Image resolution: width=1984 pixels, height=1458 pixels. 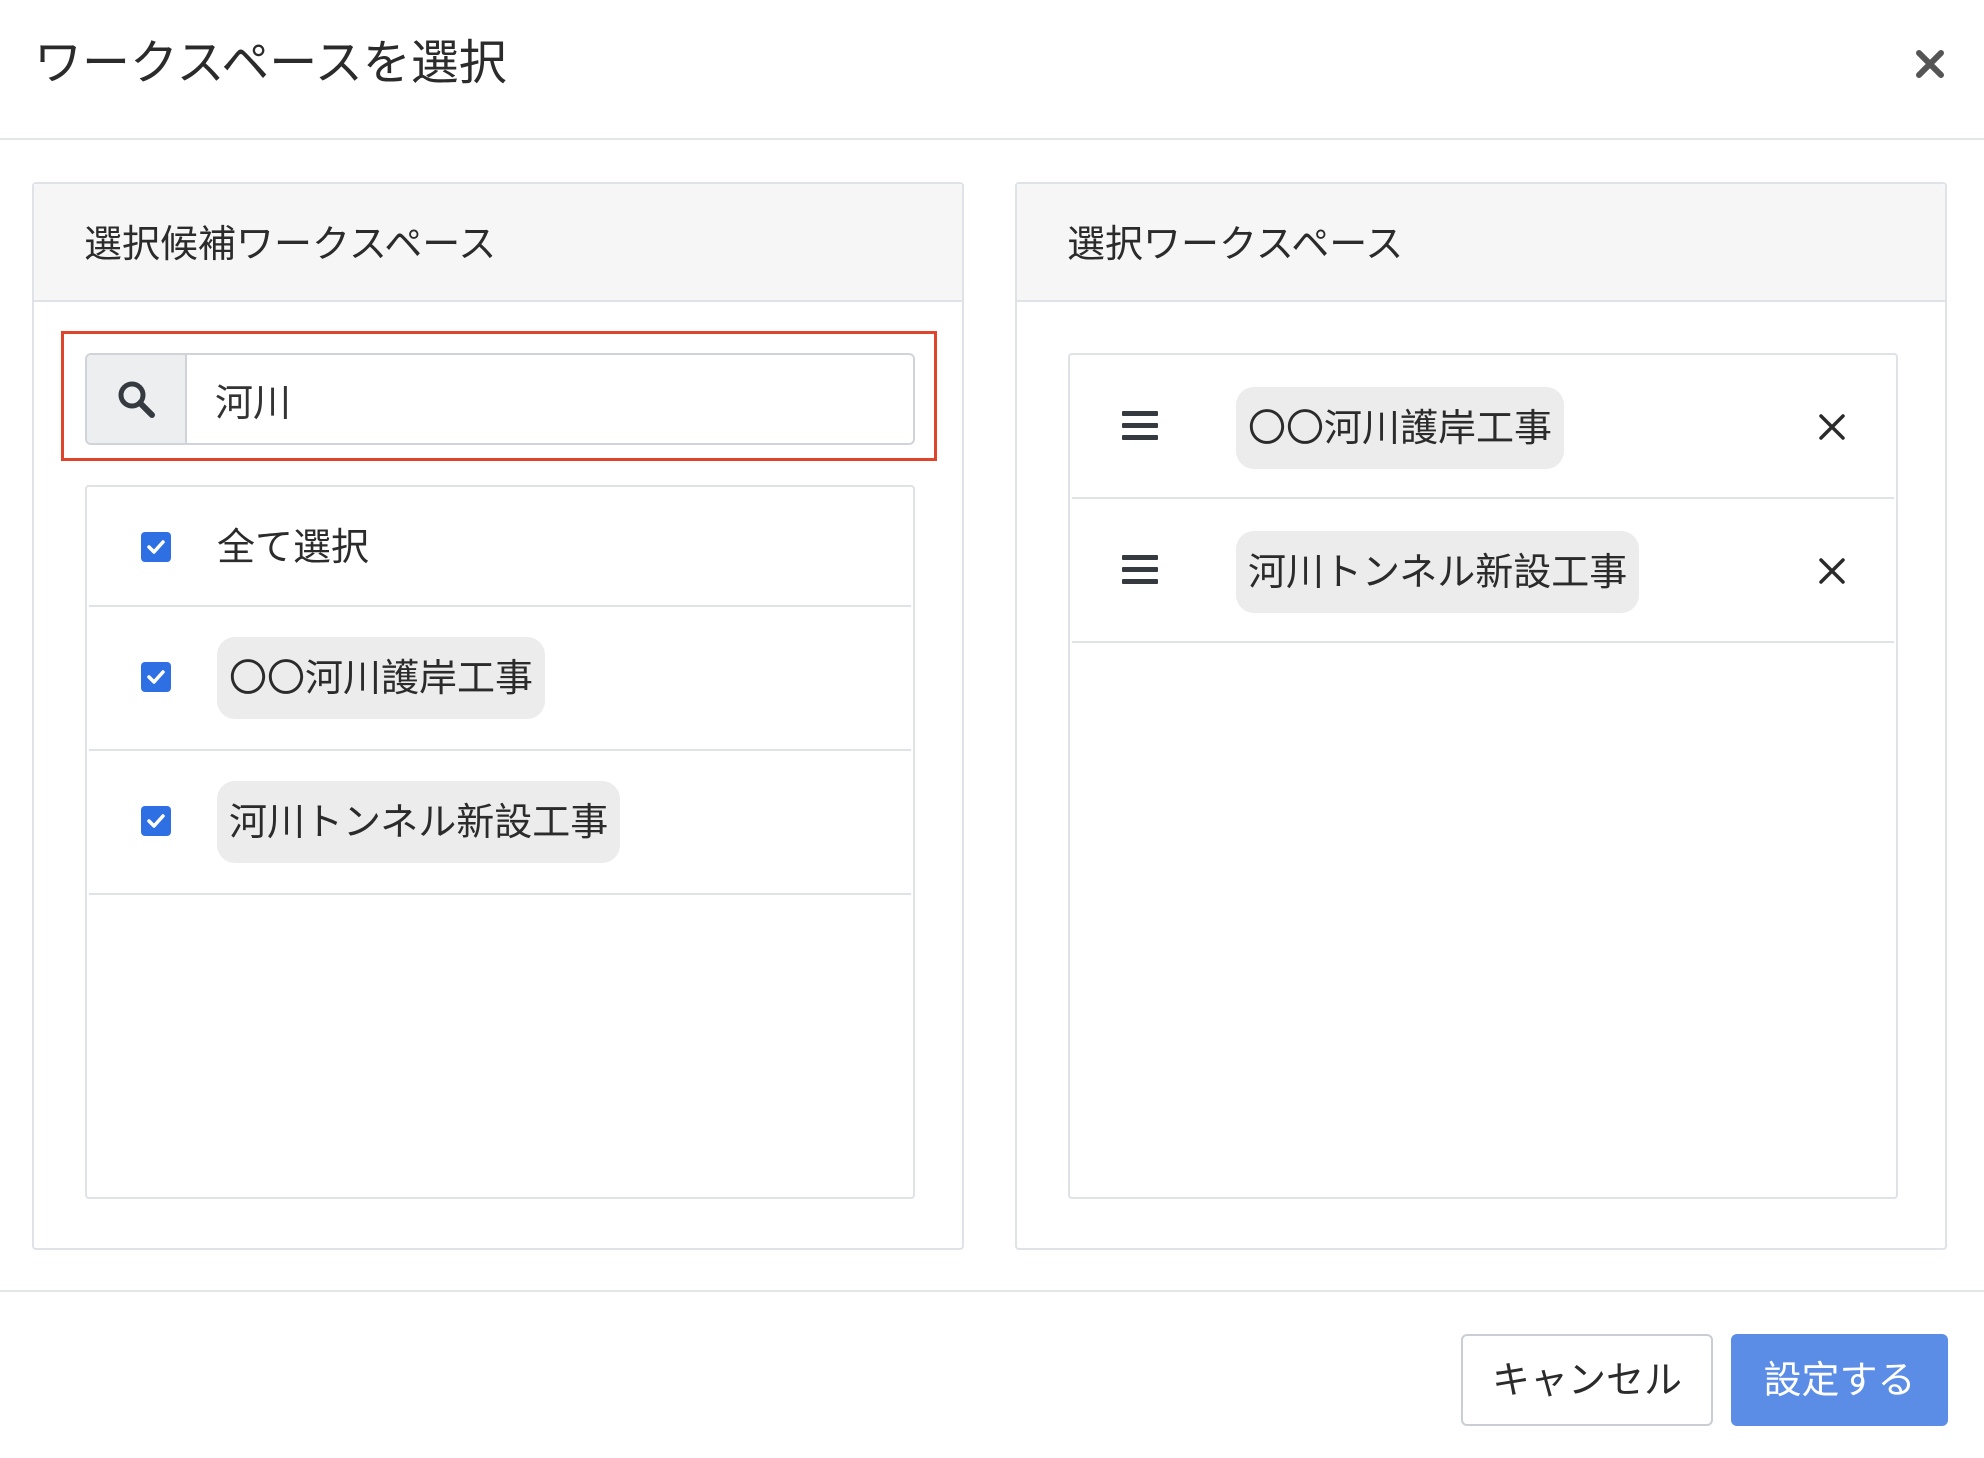 What do you see at coordinates (290, 244) in the screenshot?
I see `candidates-panel-title: 選択候補ワークスペース` at bounding box center [290, 244].